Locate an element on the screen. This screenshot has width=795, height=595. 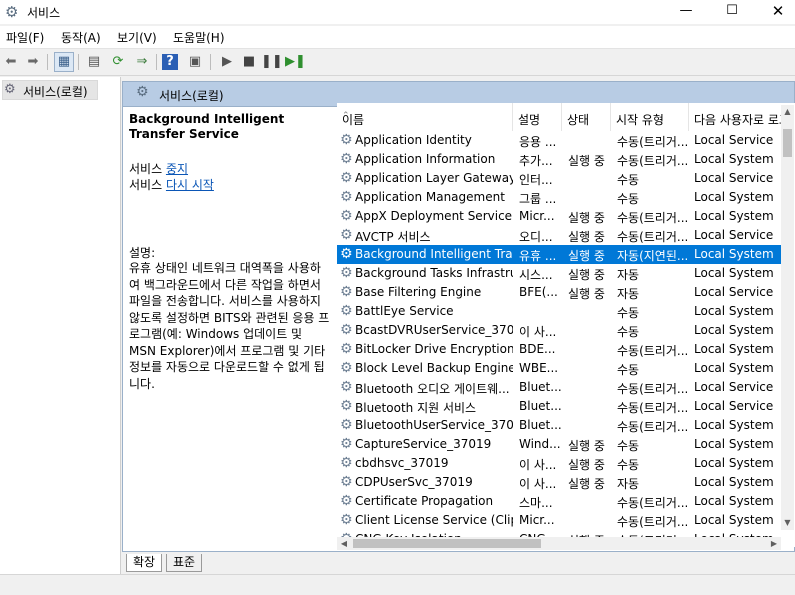
column-status-label: 상태 is located at coordinates (578, 120).